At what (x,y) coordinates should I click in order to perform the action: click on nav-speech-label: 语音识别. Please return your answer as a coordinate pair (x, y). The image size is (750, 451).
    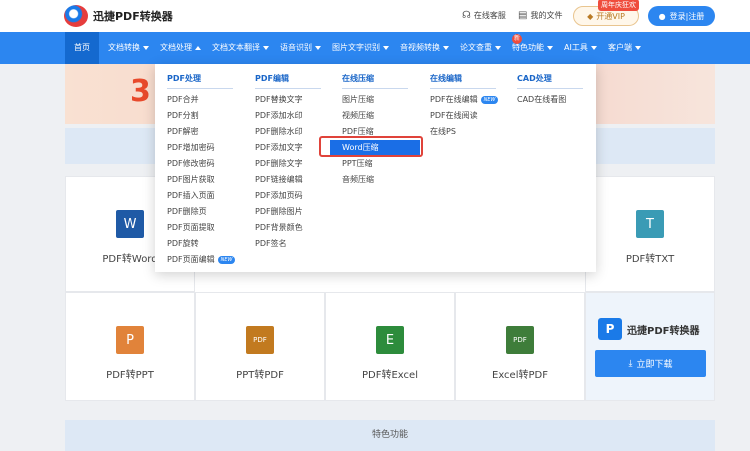
    Looking at the image, I should click on (296, 47).